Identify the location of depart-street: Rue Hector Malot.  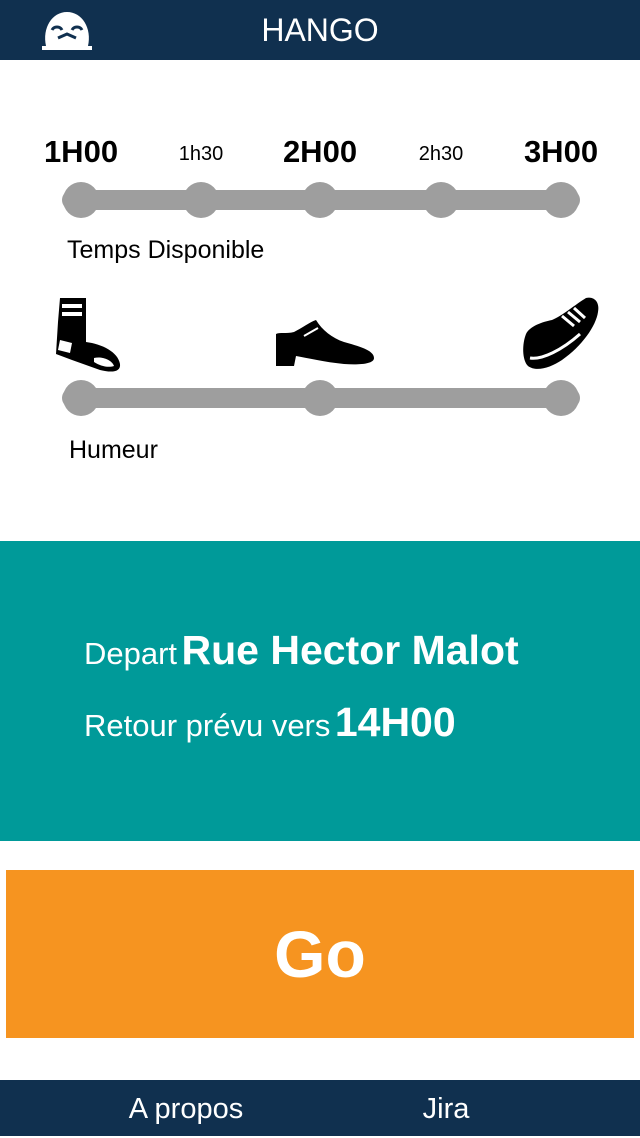
(350, 650).